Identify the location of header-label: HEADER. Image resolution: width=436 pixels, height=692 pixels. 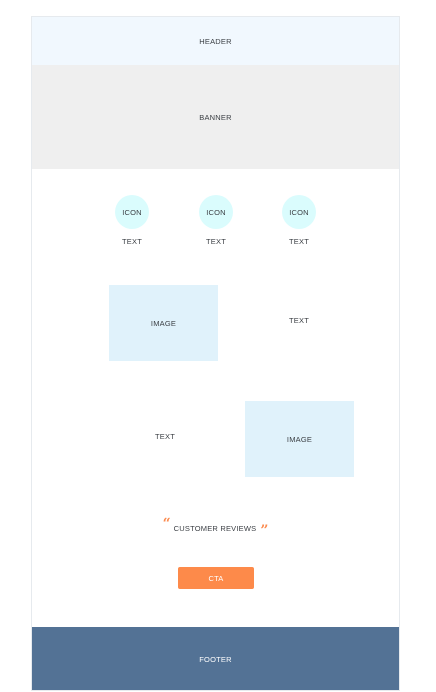
(215, 41).